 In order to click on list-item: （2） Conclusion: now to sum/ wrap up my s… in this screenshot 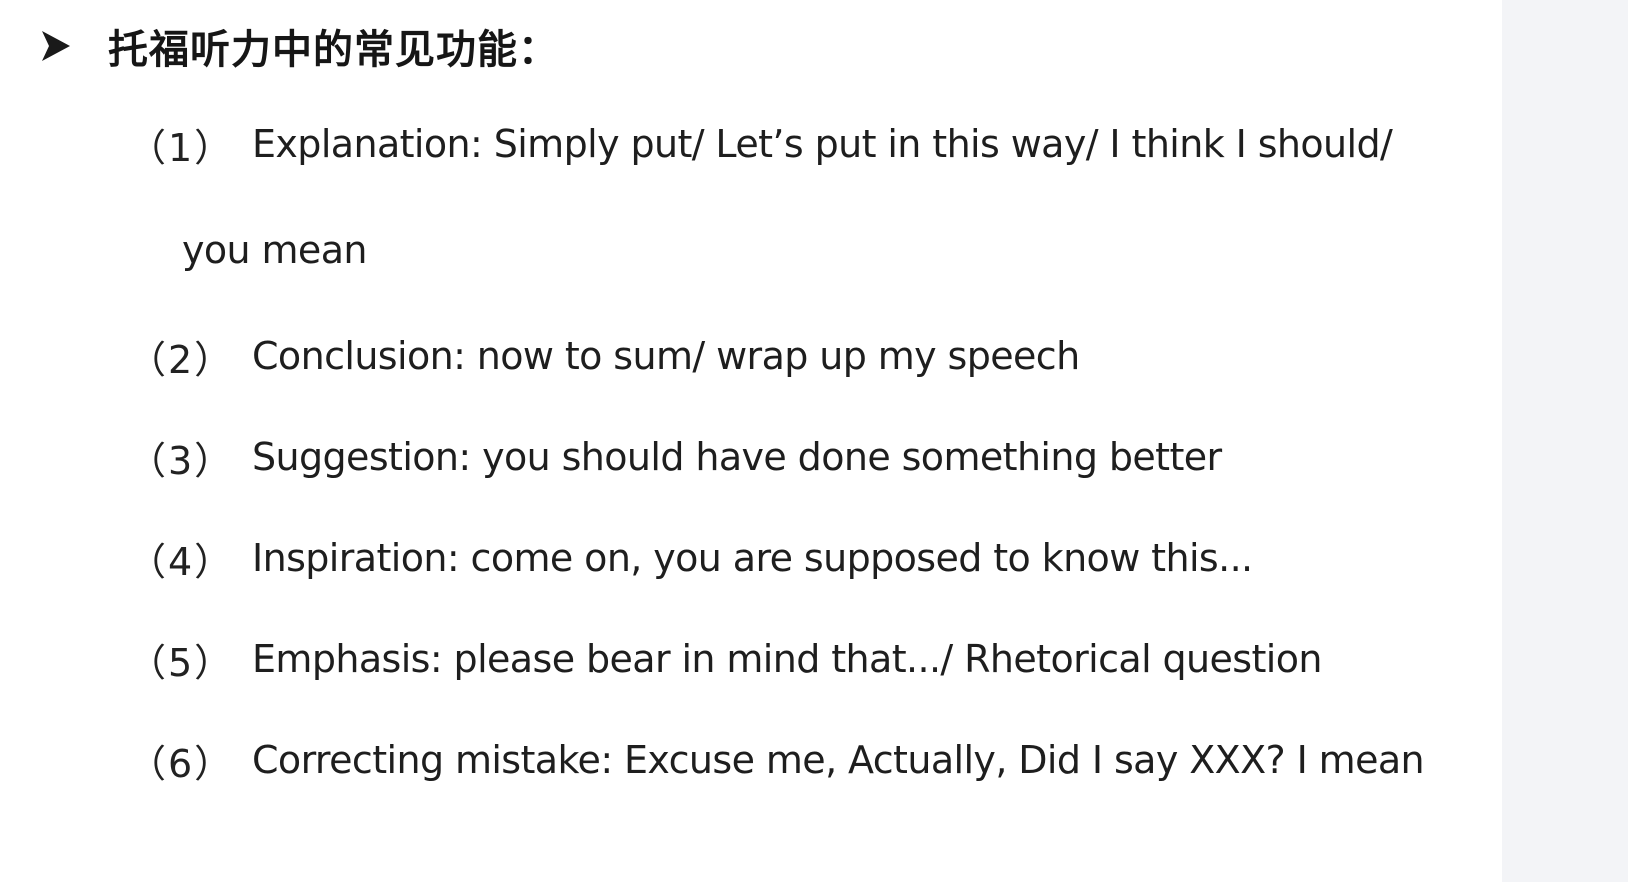, I will do `click(604, 356)`.